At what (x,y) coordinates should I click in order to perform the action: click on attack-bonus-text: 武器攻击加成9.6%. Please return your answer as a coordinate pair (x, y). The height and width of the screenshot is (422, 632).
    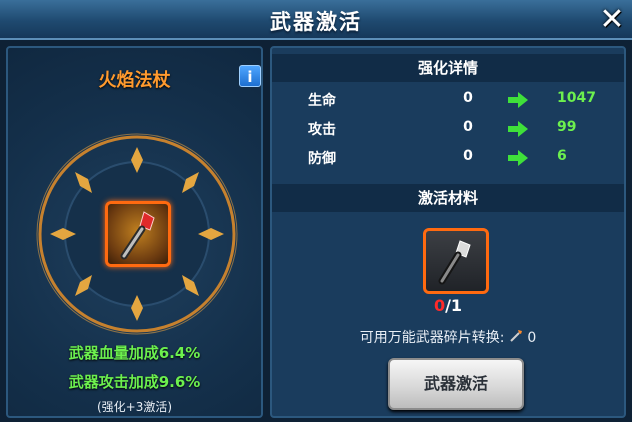
    Looking at the image, I should click on (134, 382).